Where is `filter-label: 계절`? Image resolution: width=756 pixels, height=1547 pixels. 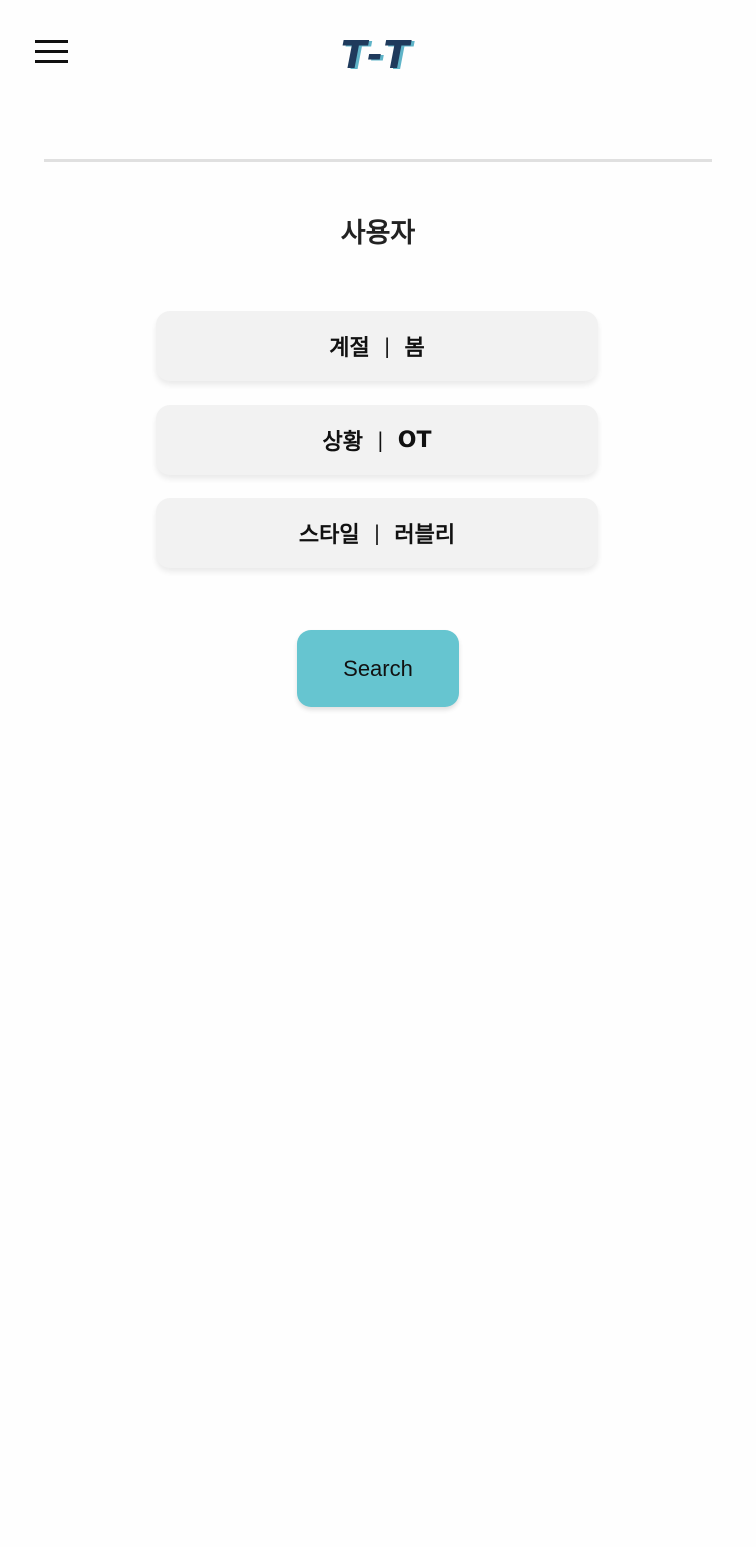
filter-label: 계절 is located at coordinates (349, 348).